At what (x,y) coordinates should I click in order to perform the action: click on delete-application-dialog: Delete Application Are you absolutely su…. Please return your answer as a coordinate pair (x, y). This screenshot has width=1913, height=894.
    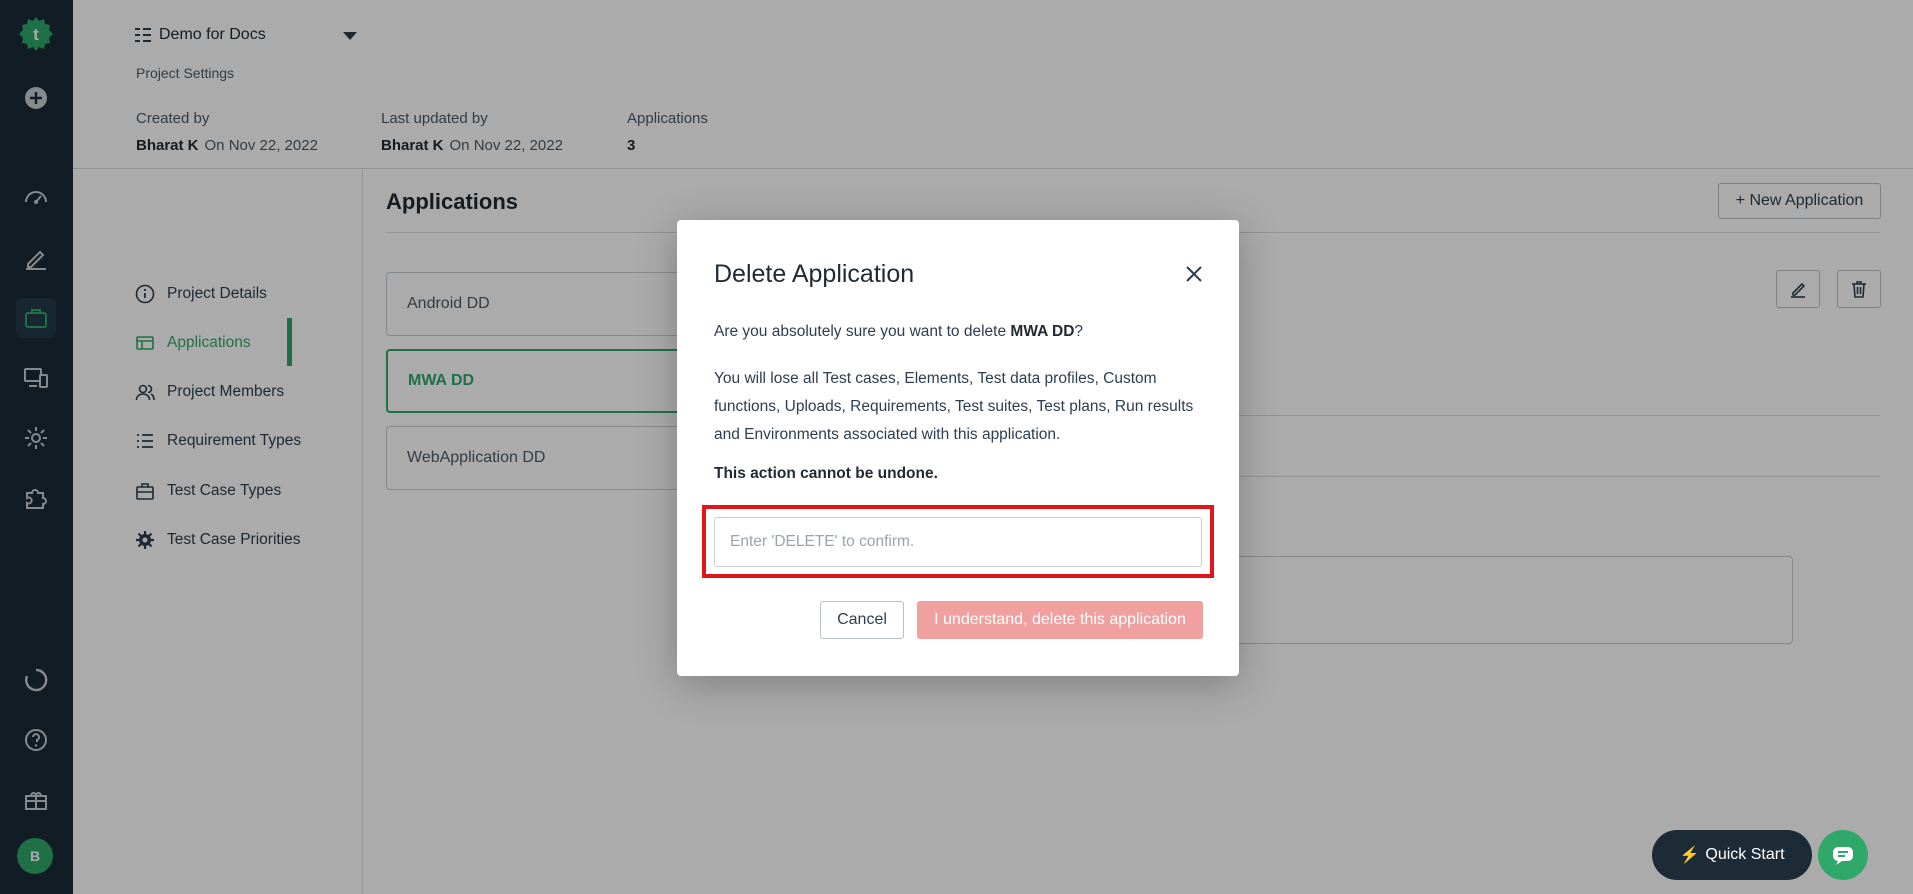
    Looking at the image, I should click on (958, 448).